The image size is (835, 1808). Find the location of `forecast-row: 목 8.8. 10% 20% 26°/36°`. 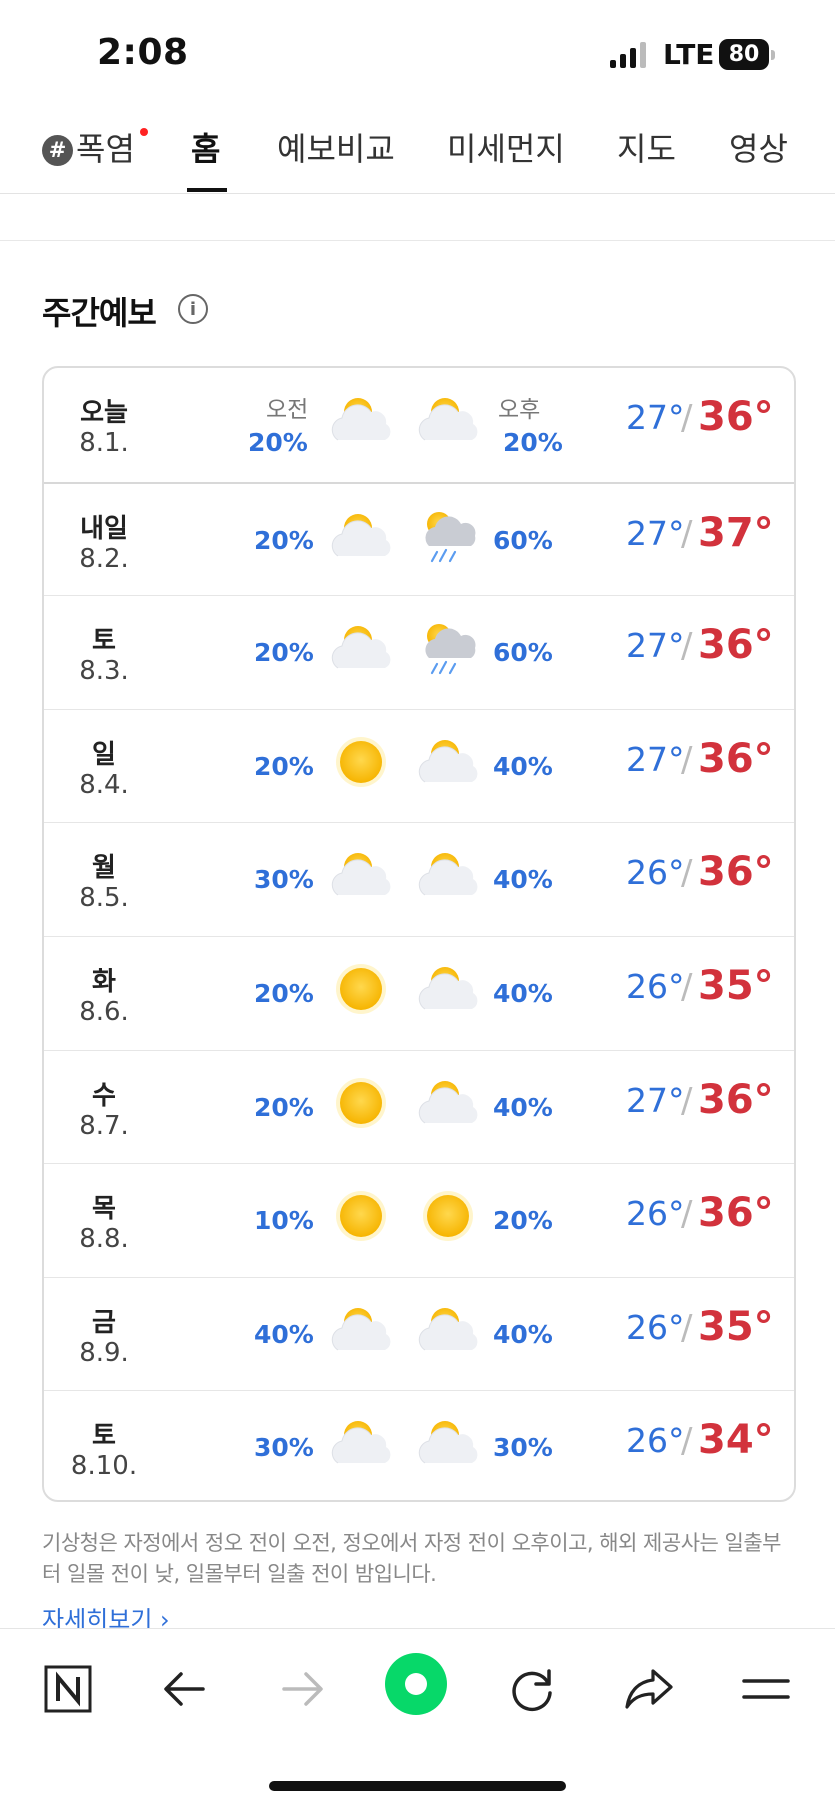

forecast-row: 목 8.8. 10% 20% 26°/36° is located at coordinates (419, 1219).